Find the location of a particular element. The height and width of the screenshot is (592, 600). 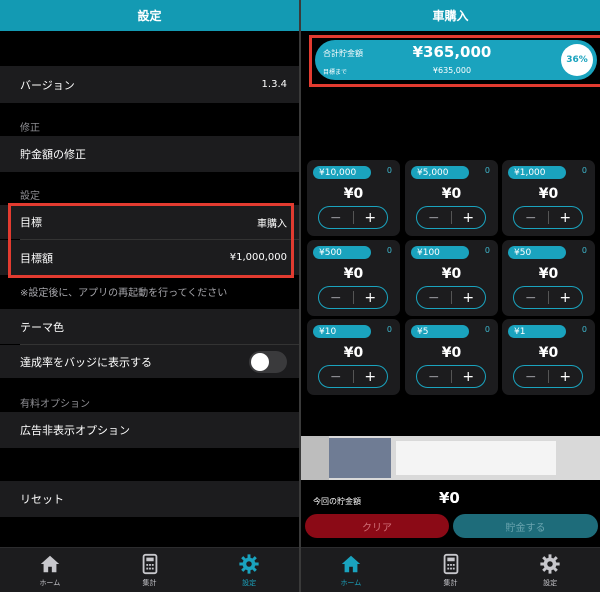

denomination-cell: ¥10,000 0 ¥0 − + is located at coordinates (353, 198).